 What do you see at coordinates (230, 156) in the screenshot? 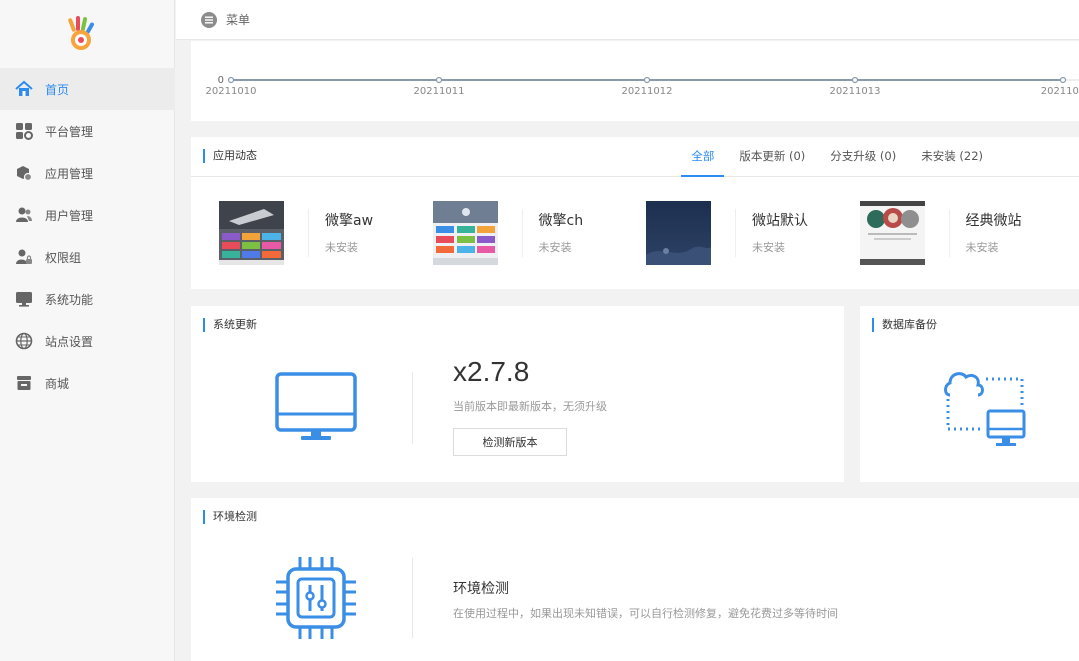
I see `app-dynamics-title: 应用动态` at bounding box center [230, 156].